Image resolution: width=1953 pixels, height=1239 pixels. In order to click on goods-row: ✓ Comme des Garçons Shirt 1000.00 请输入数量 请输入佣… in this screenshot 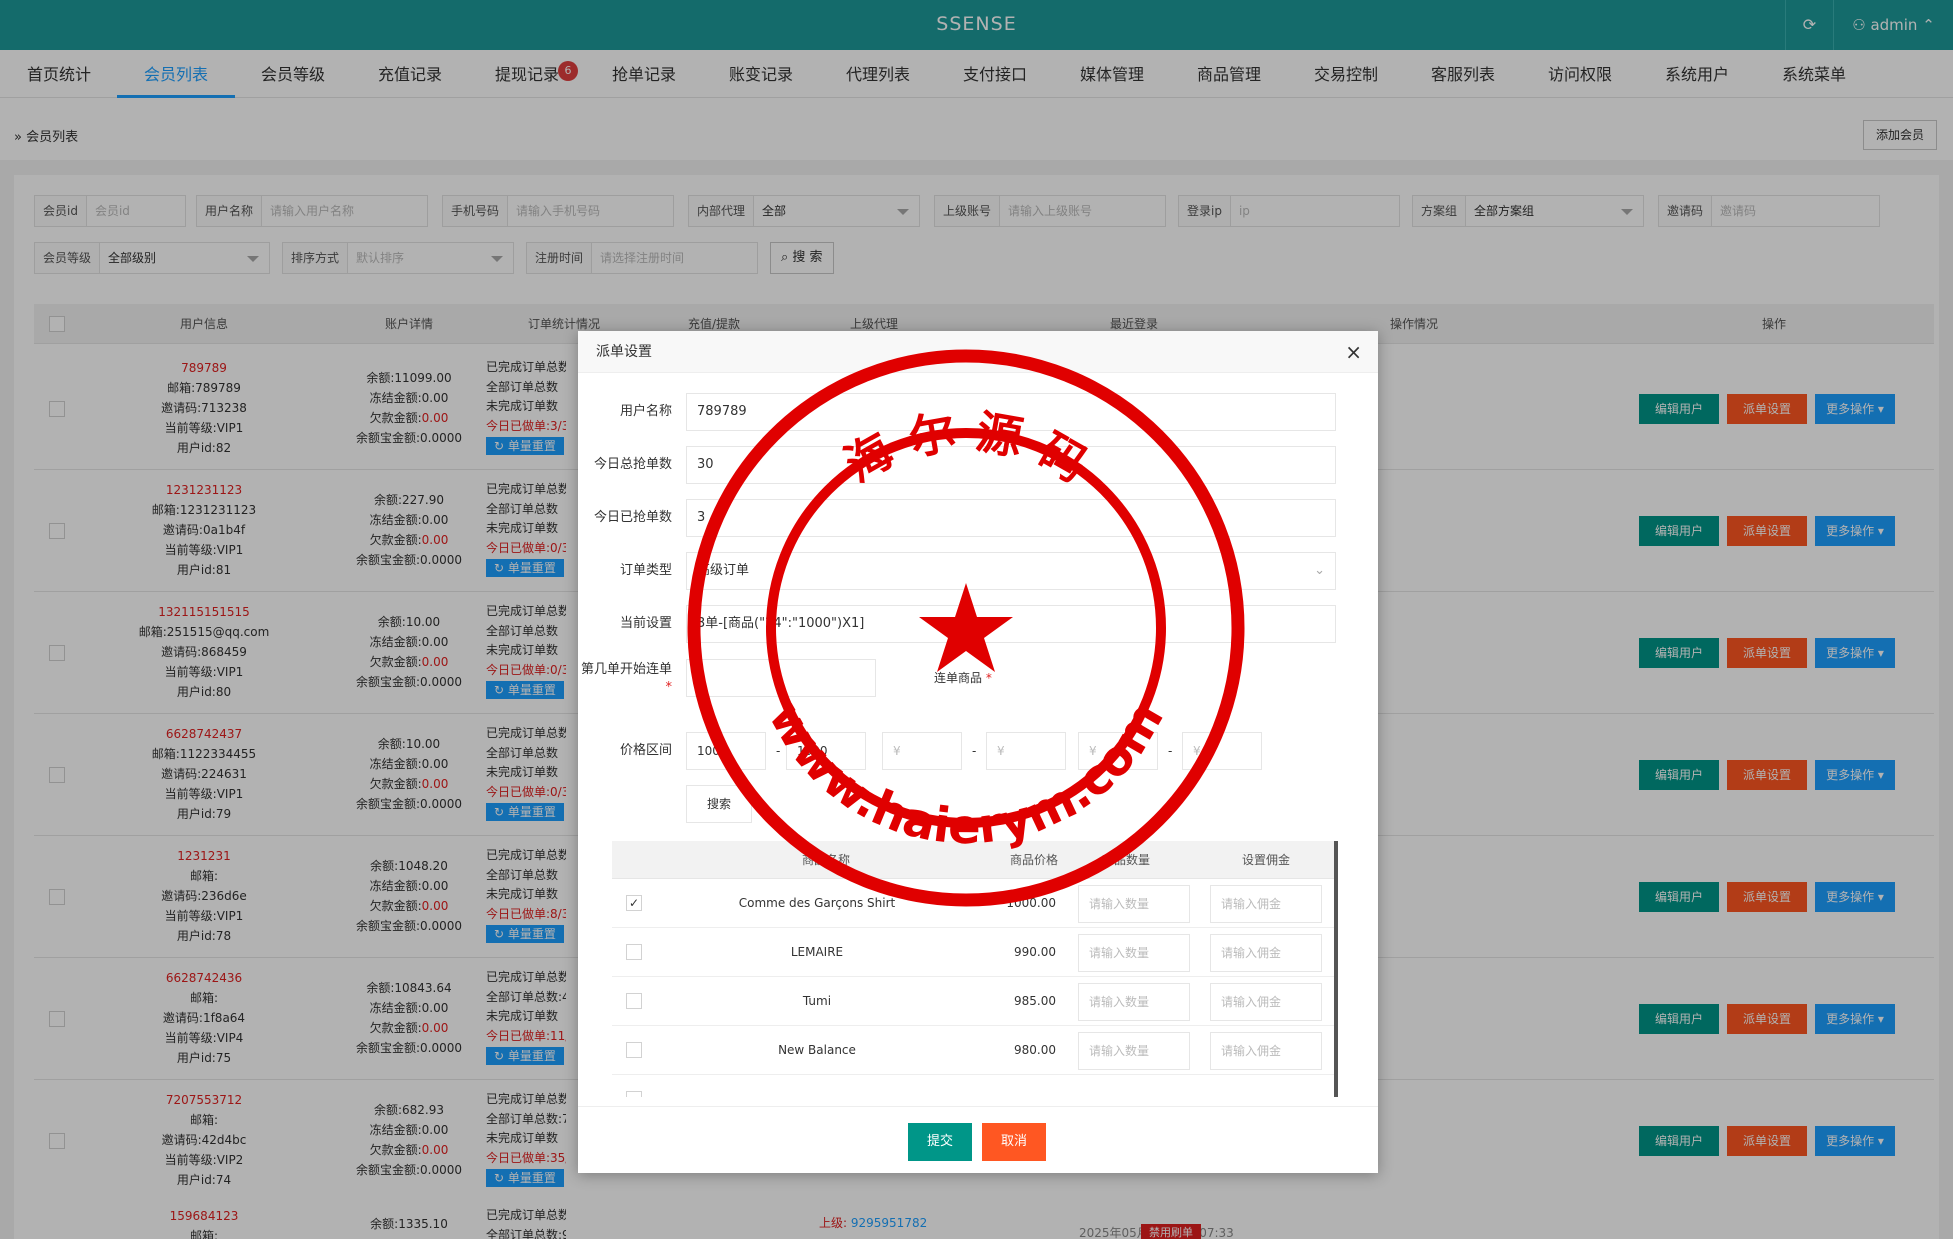, I will do `click(973, 903)`.